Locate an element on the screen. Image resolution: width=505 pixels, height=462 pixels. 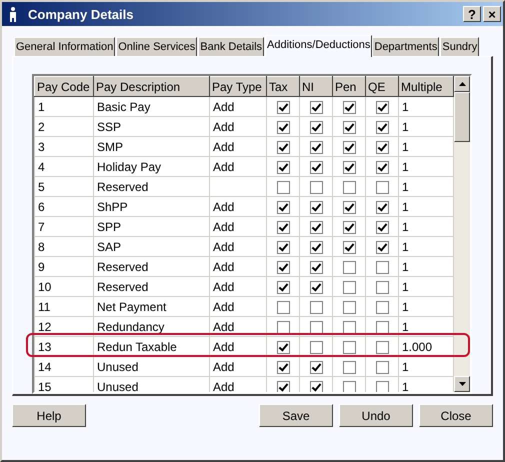
dialog-button: Save is located at coordinates (296, 415).